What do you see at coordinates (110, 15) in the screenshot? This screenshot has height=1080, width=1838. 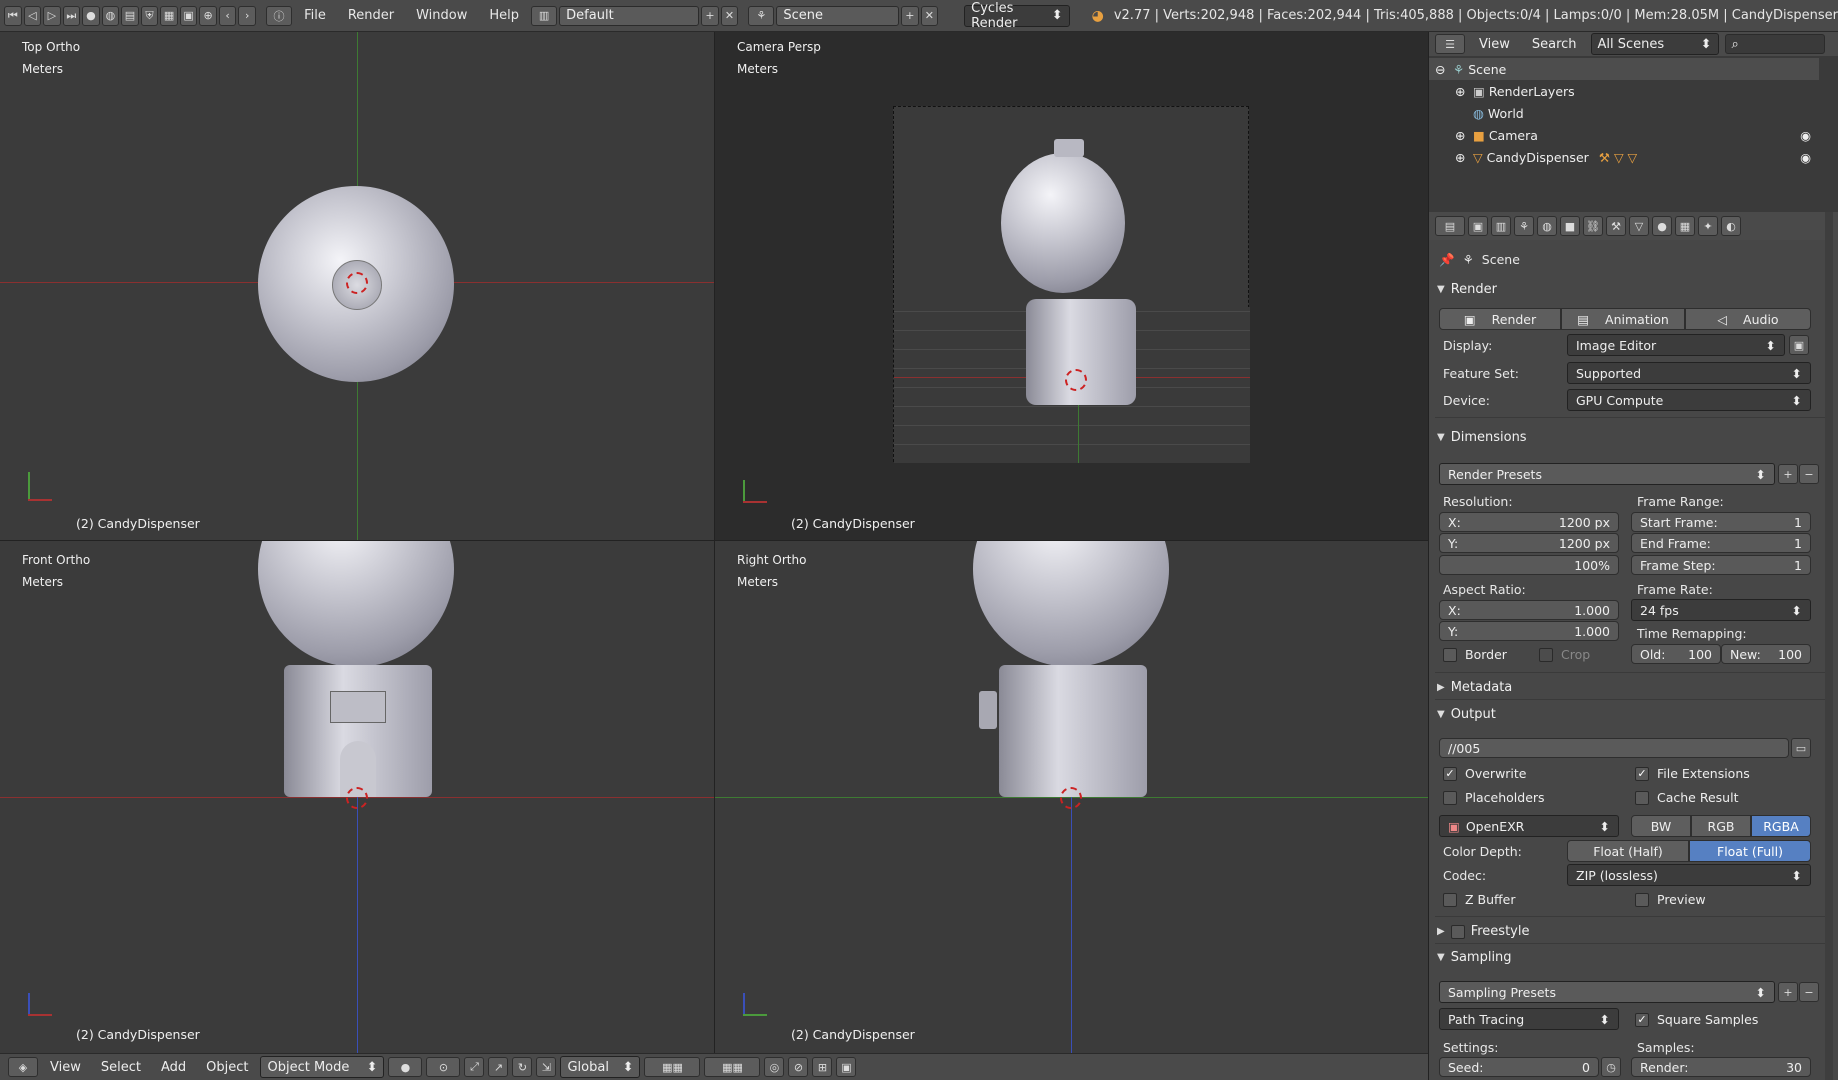 I see `world-icon: ◍` at bounding box center [110, 15].